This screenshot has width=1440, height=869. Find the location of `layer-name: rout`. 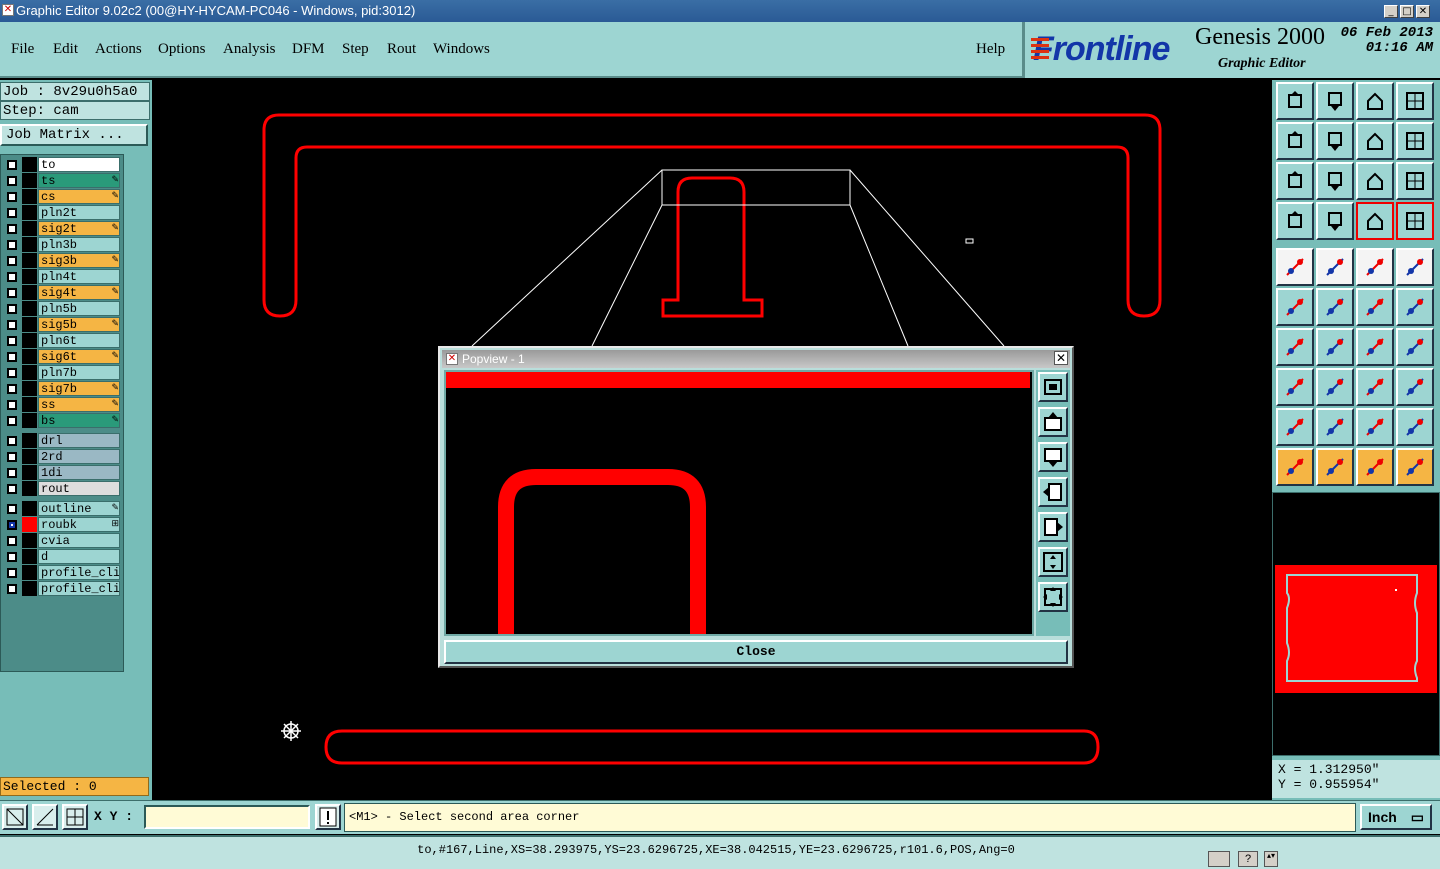

layer-name: rout is located at coordinates (79, 488).